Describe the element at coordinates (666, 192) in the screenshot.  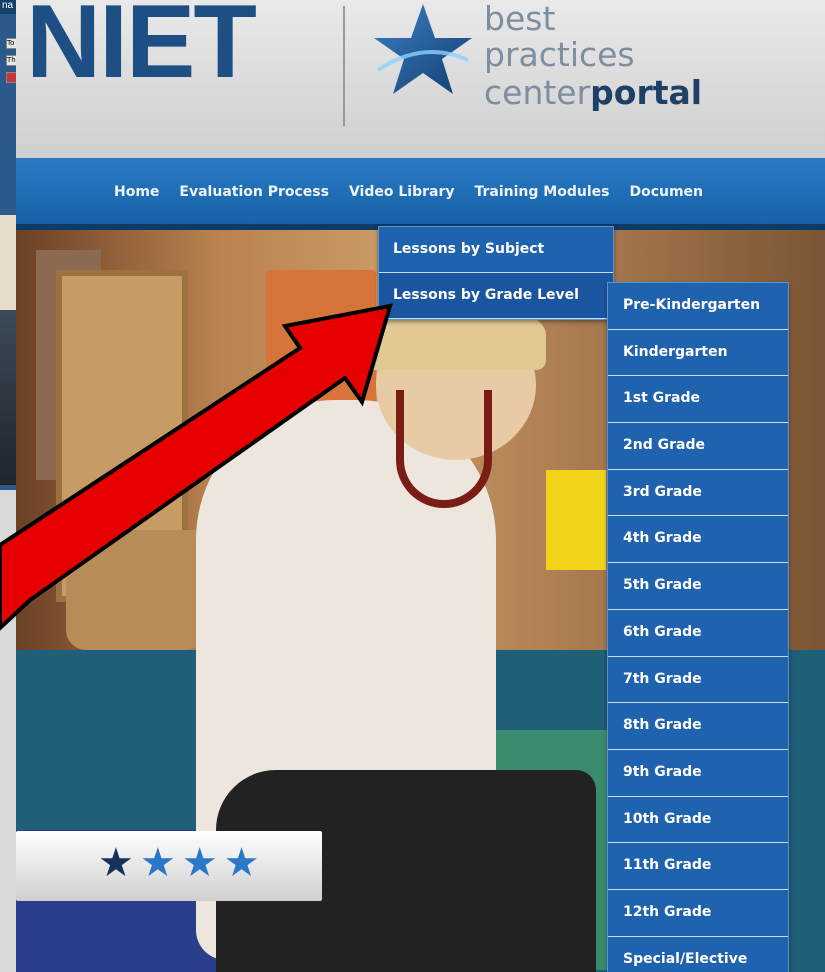
I see `nav-documents: Documen` at that location.